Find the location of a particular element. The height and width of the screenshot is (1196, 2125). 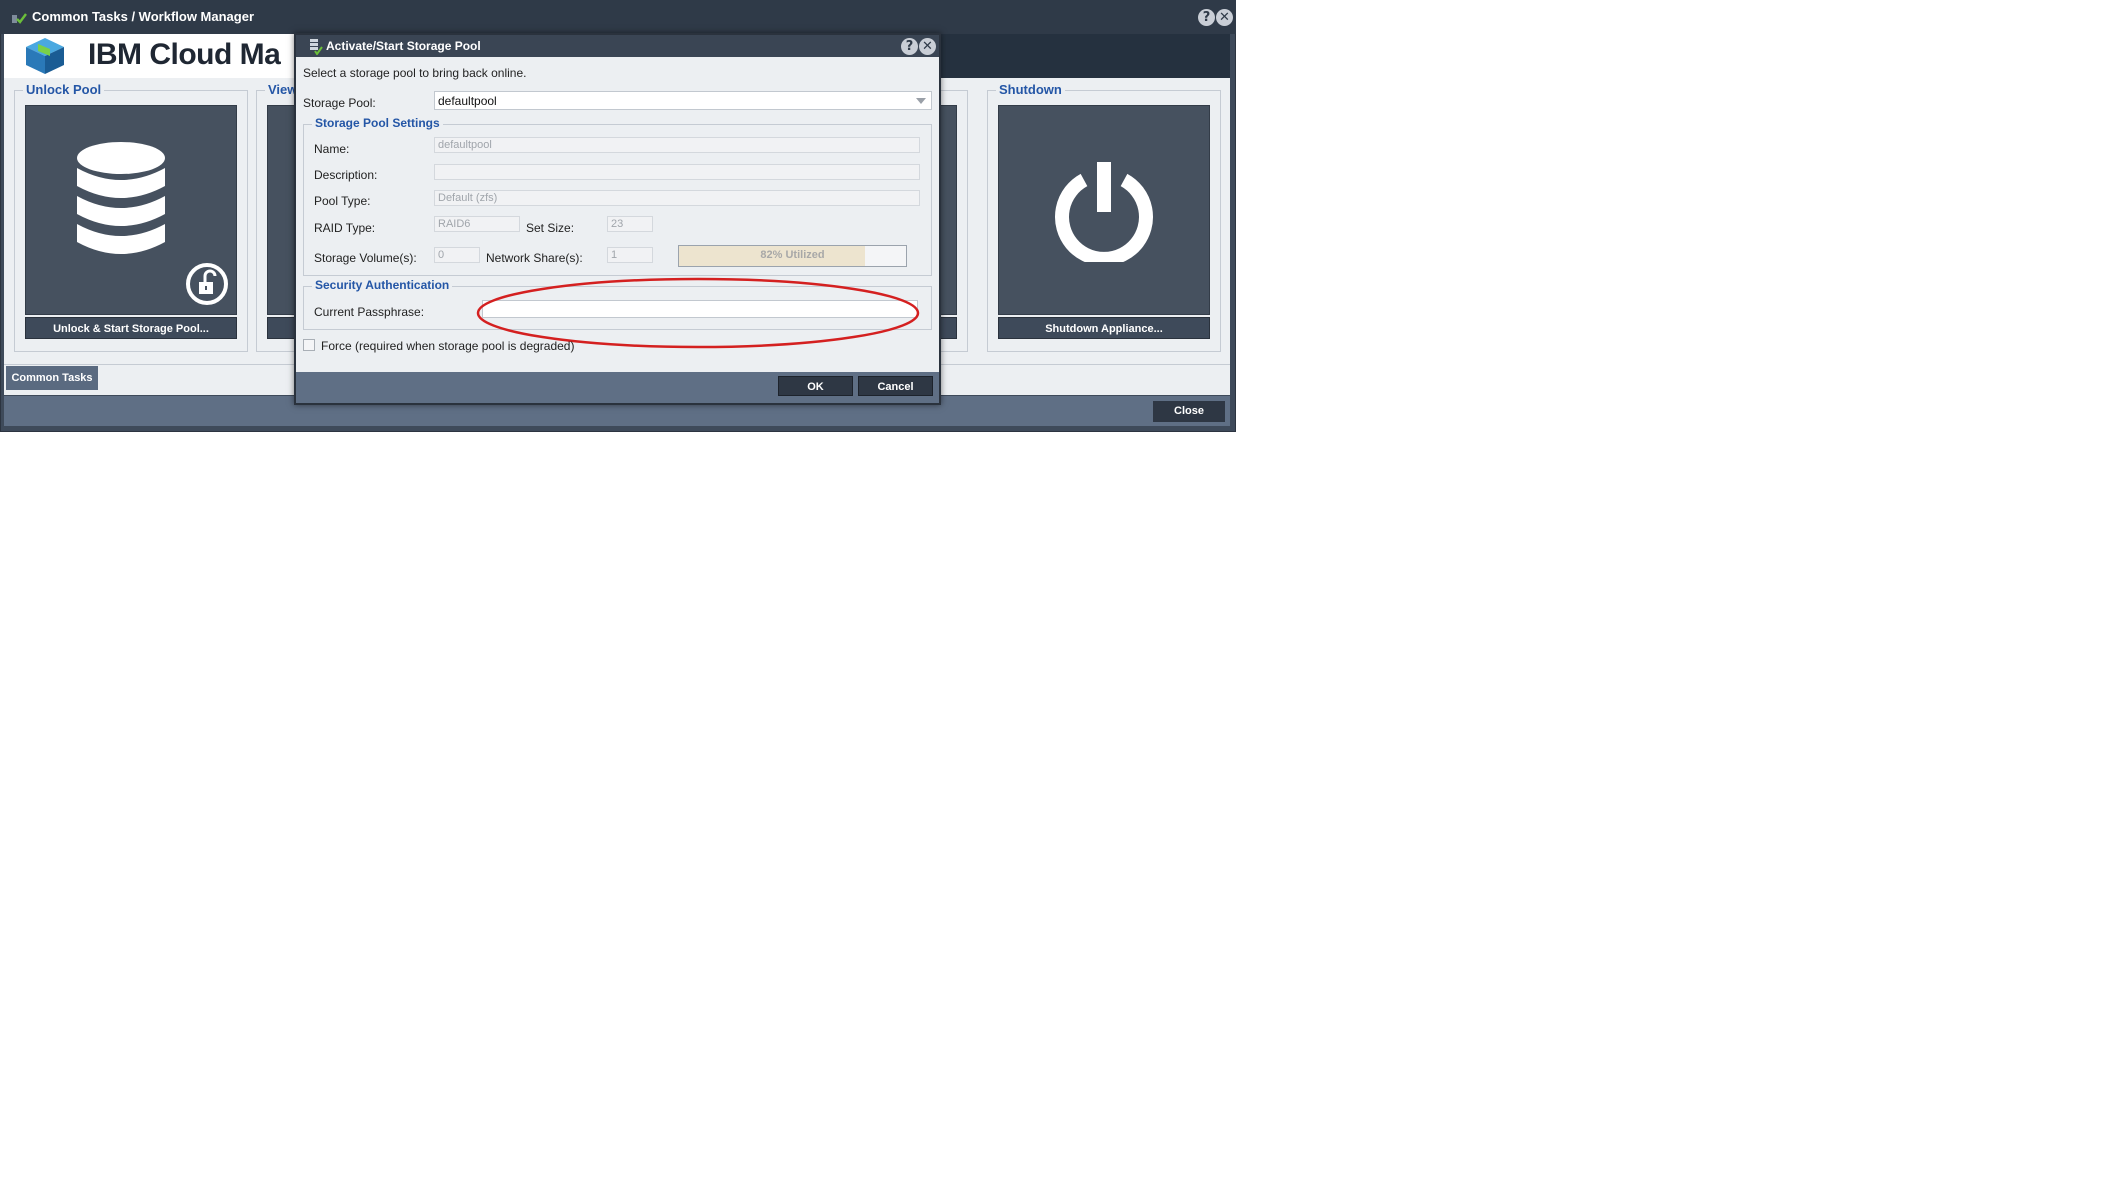

name-field: defaultpool is located at coordinates (677, 145).